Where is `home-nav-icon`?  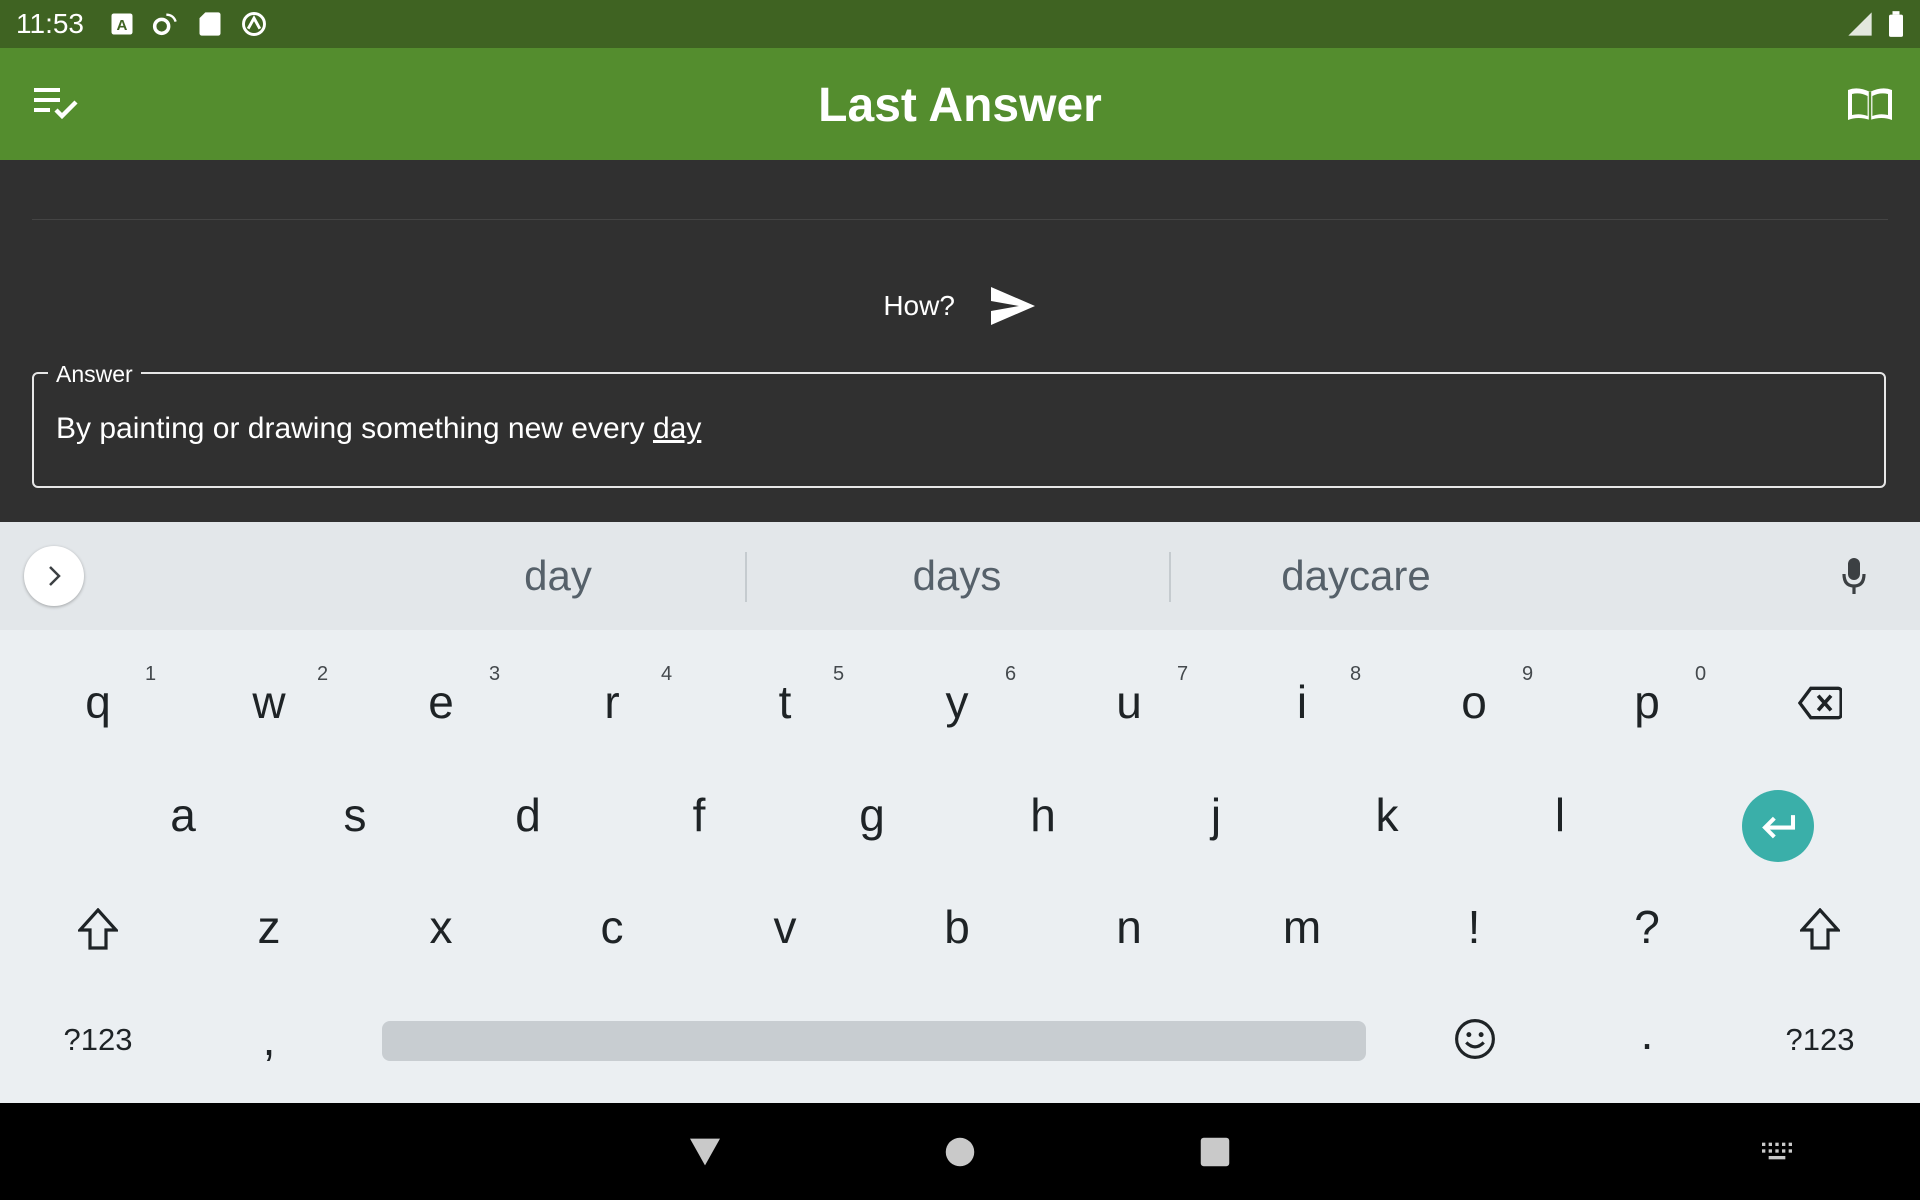 home-nav-icon is located at coordinates (960, 1152).